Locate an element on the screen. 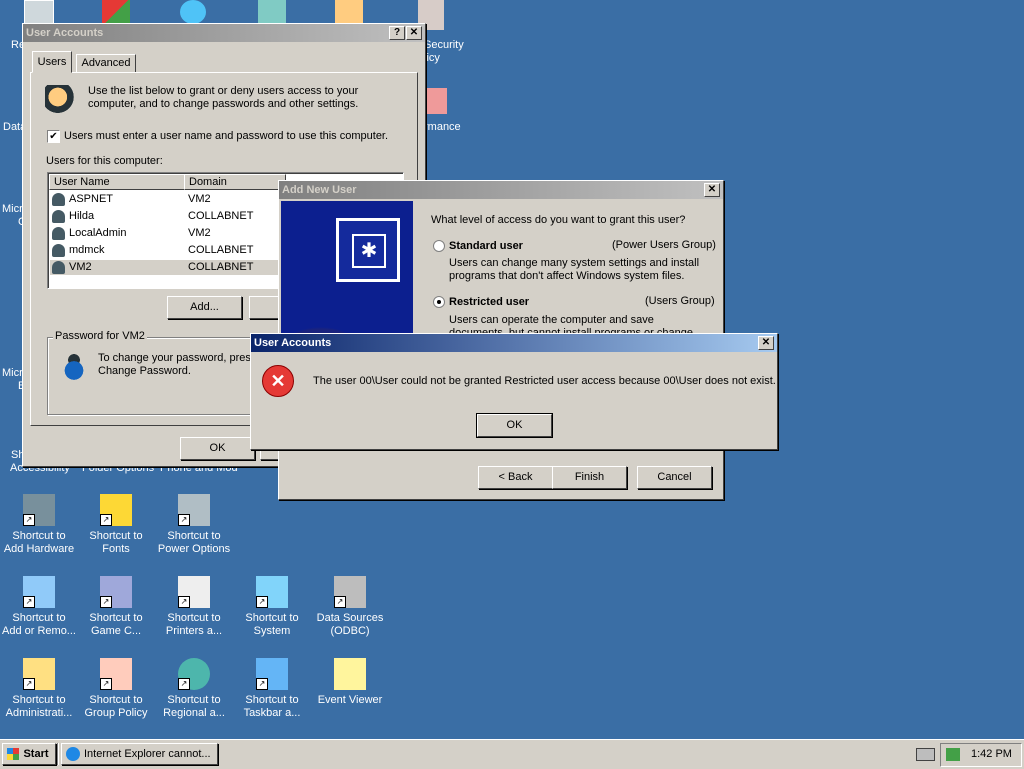 The height and width of the screenshot is (769, 1024). clock: 1:42 PM is located at coordinates (991, 754).